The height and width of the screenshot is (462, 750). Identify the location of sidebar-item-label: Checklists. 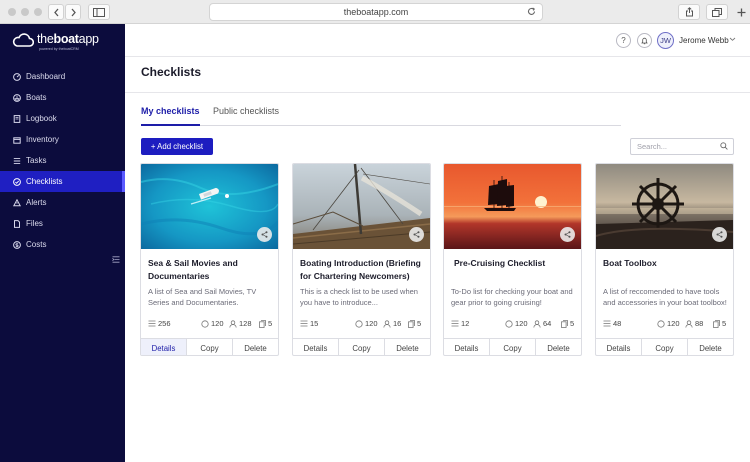
(44, 181).